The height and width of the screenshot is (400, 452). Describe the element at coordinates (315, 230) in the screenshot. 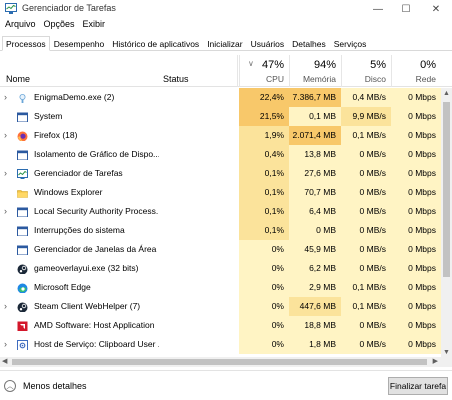

I see `process-memory: 0 MB` at that location.